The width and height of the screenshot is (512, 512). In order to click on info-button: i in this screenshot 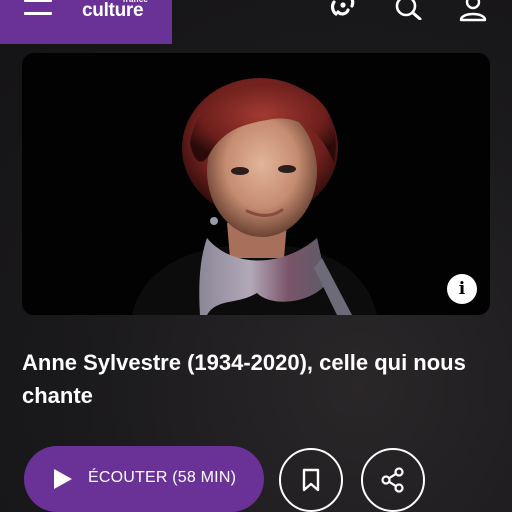, I will do `click(462, 289)`.